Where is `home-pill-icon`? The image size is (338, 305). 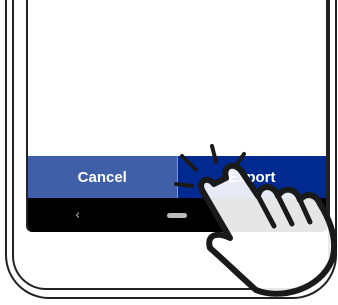
home-pill-icon is located at coordinates (176, 215).